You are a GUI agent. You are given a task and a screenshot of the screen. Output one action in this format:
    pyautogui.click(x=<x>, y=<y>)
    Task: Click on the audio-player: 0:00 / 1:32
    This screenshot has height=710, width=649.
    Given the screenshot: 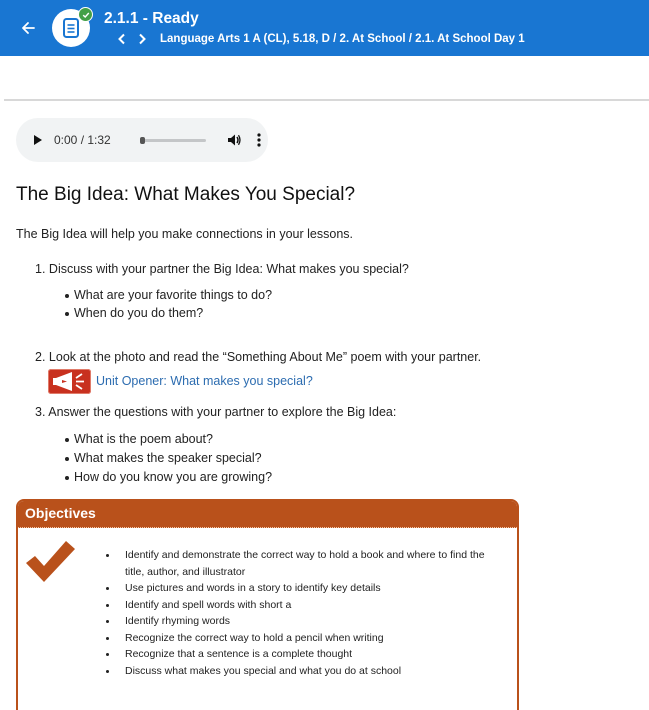 What is the action you would take?
    pyautogui.click(x=142, y=140)
    